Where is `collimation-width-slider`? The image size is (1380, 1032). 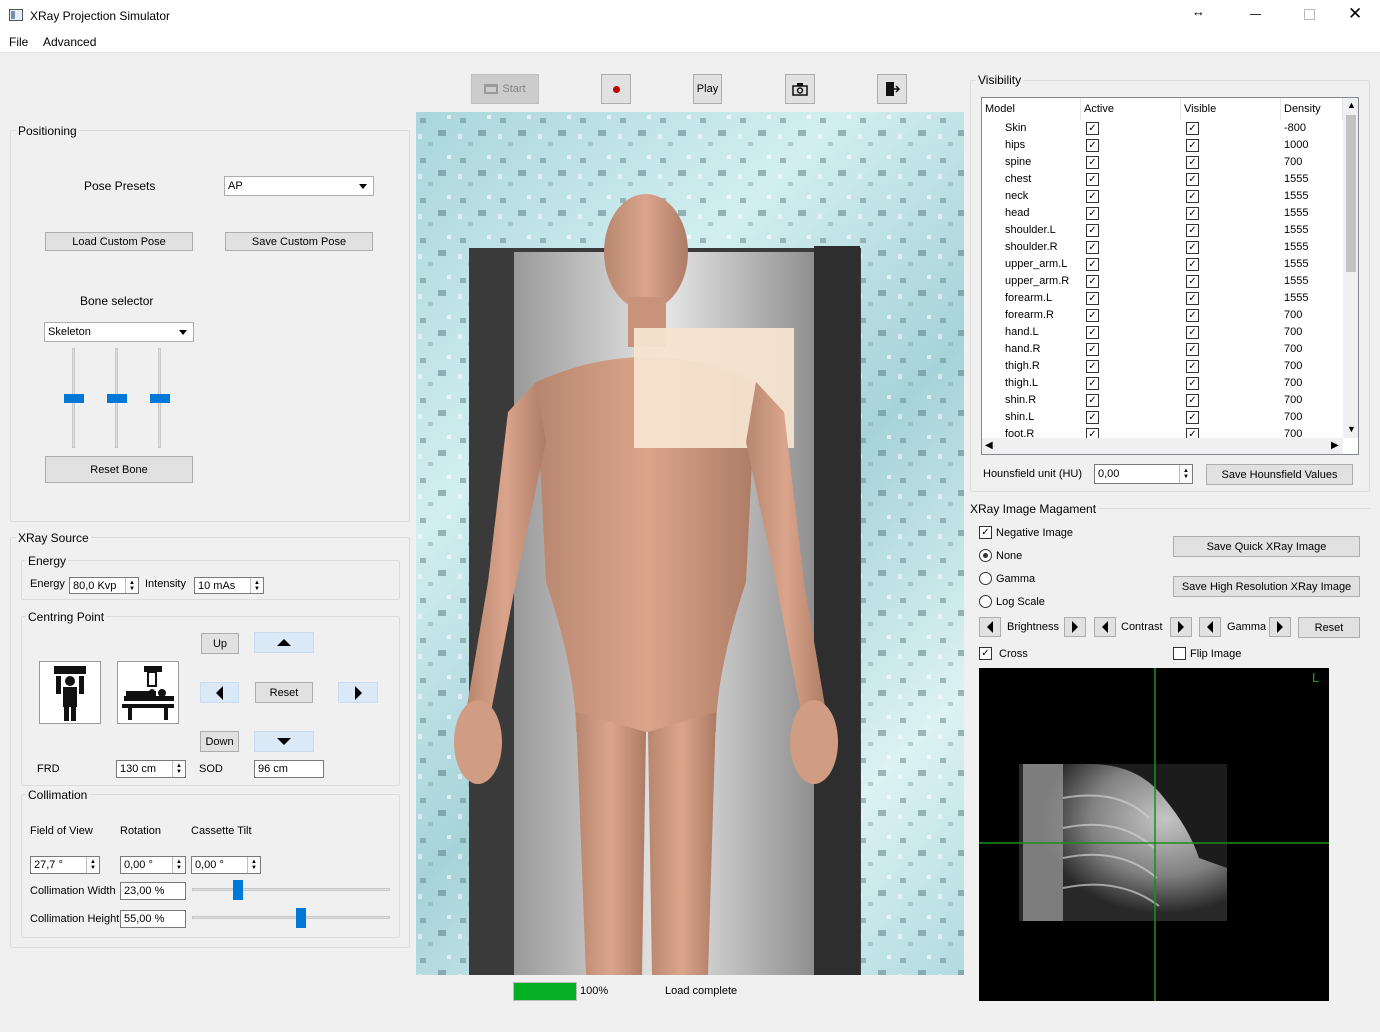 collimation-width-slider is located at coordinates (291, 889).